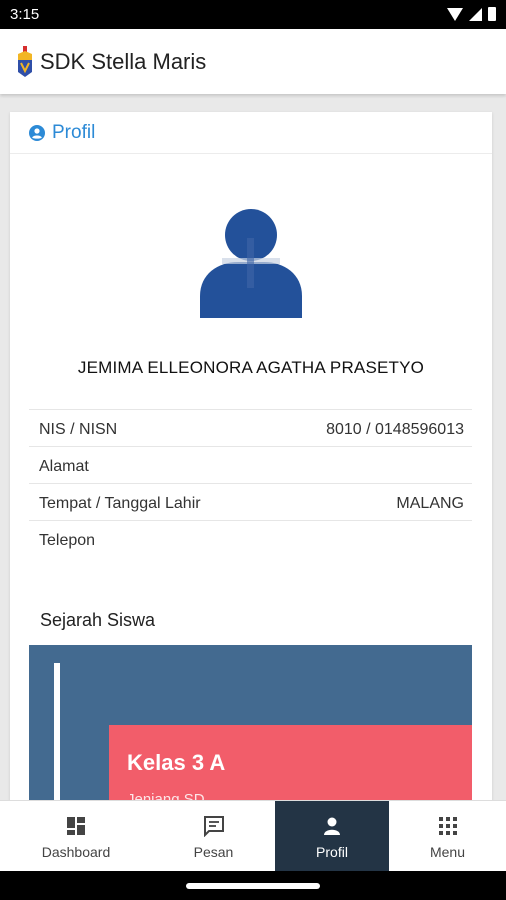  What do you see at coordinates (250, 465) in the screenshot?
I see `info-row-address: Alamat` at bounding box center [250, 465].